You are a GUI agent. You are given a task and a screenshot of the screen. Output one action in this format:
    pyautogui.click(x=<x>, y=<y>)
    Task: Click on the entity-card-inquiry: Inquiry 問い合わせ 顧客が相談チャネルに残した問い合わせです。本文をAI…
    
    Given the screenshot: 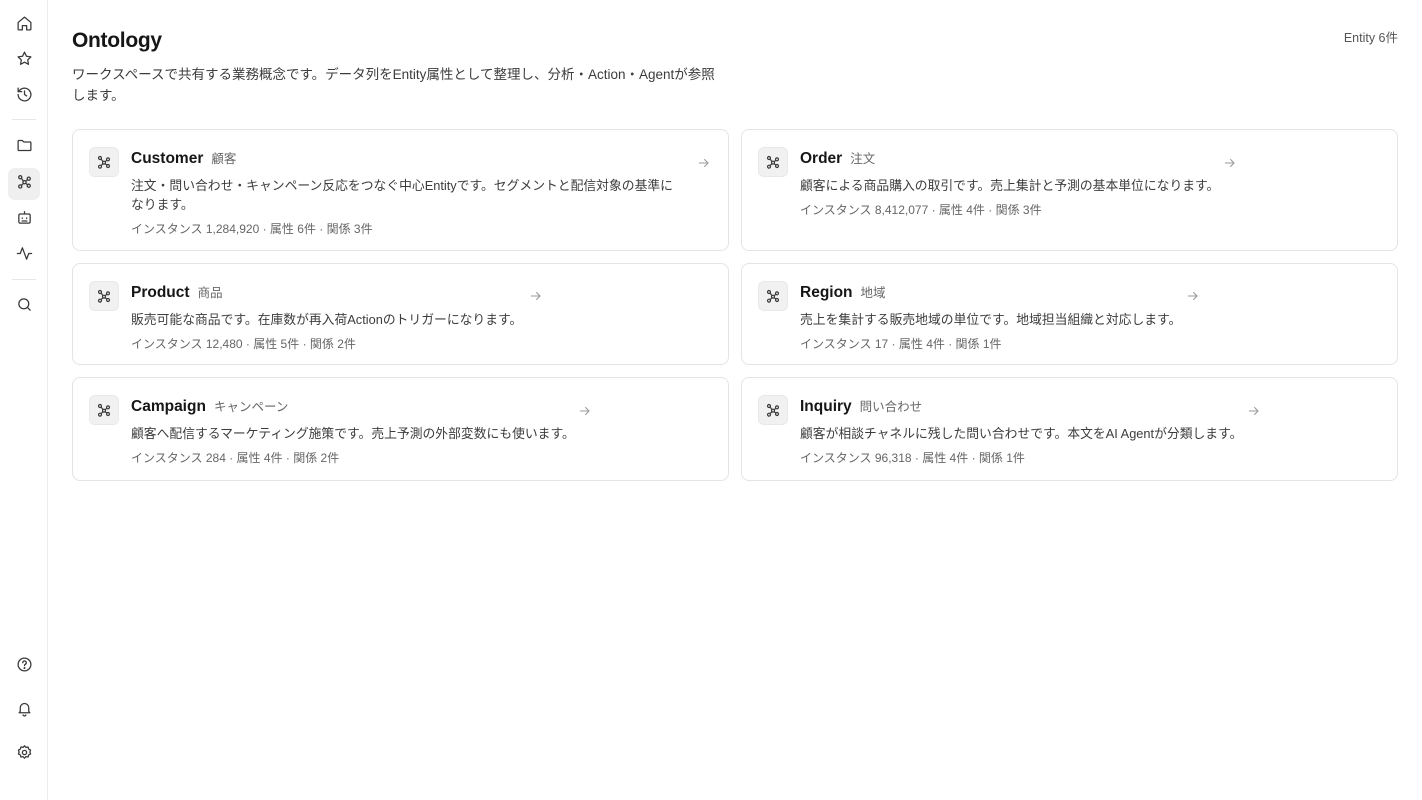 What is the action you would take?
    pyautogui.click(x=1069, y=429)
    